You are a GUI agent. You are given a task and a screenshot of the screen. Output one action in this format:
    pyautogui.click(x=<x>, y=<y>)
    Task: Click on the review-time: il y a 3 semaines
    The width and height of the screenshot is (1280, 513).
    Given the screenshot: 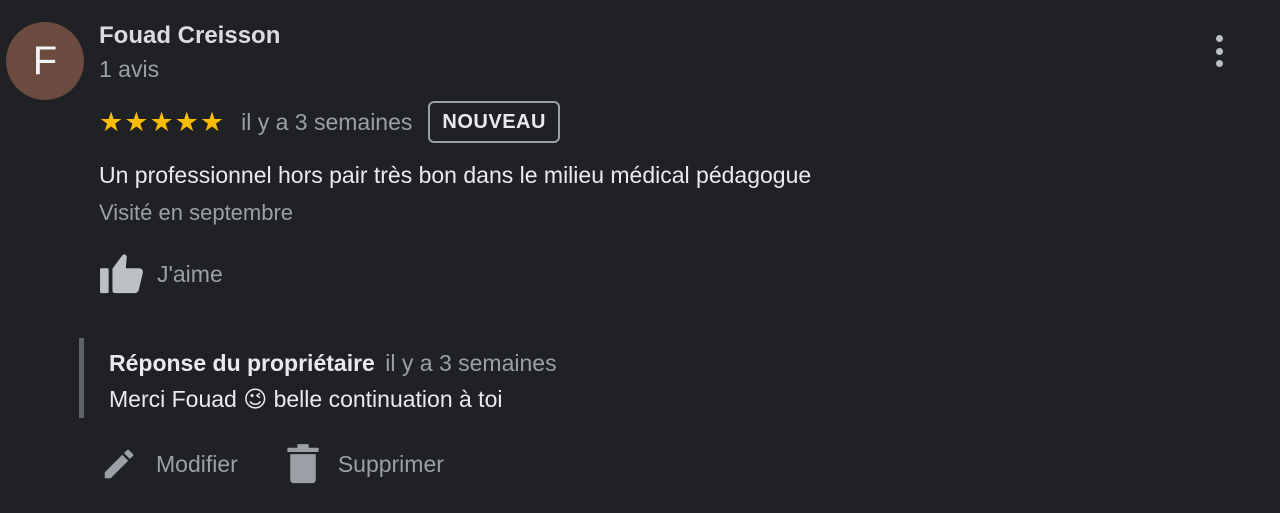 What is the action you would take?
    pyautogui.click(x=327, y=121)
    